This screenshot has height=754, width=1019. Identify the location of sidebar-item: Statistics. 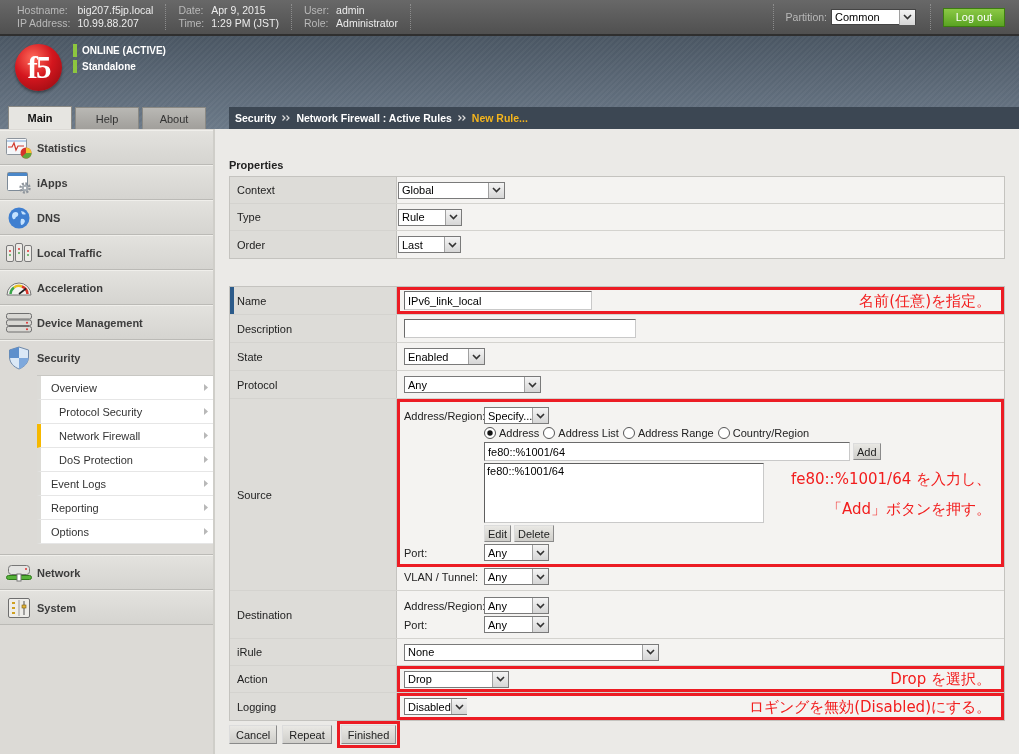
(106, 147).